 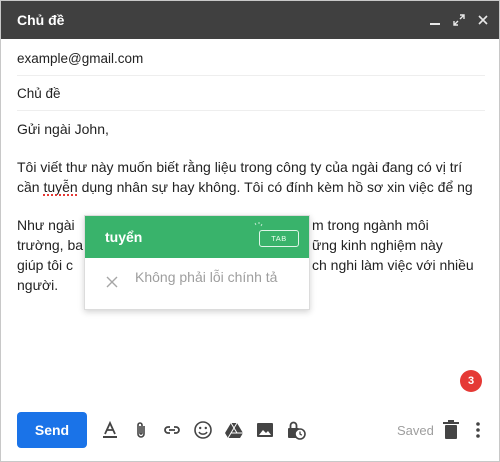 I want to click on more-options-icon, so click(x=478, y=430).